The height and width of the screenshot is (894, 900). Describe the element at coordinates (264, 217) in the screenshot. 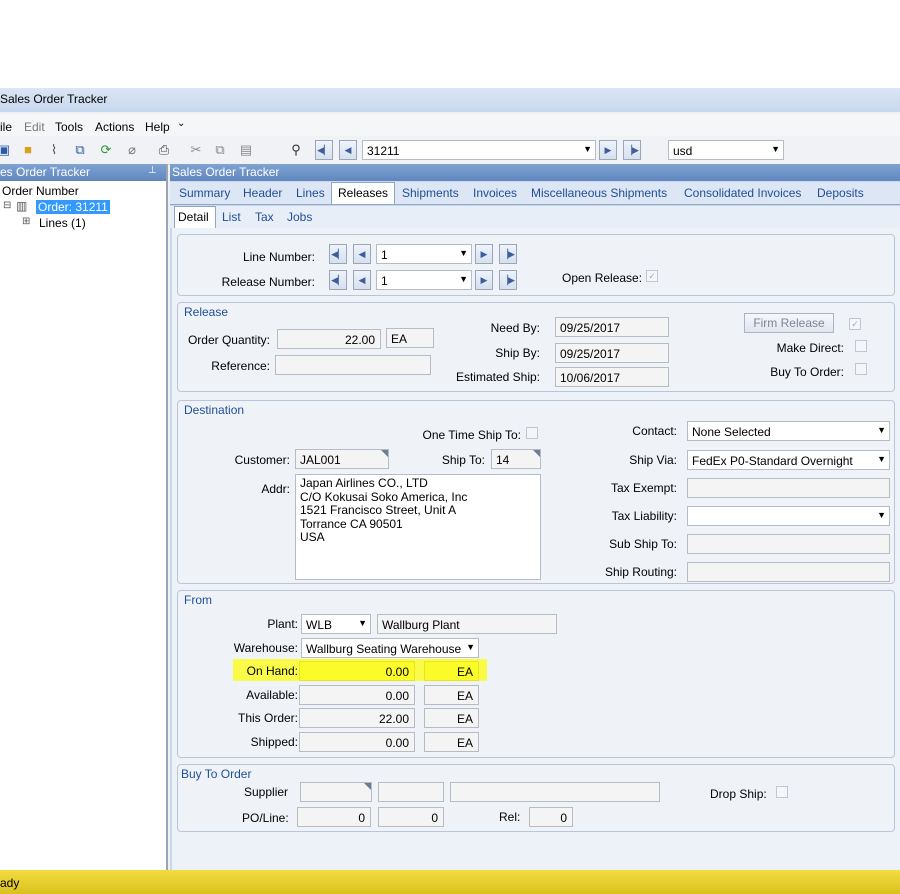

I see `subtab-tax: Tax` at that location.